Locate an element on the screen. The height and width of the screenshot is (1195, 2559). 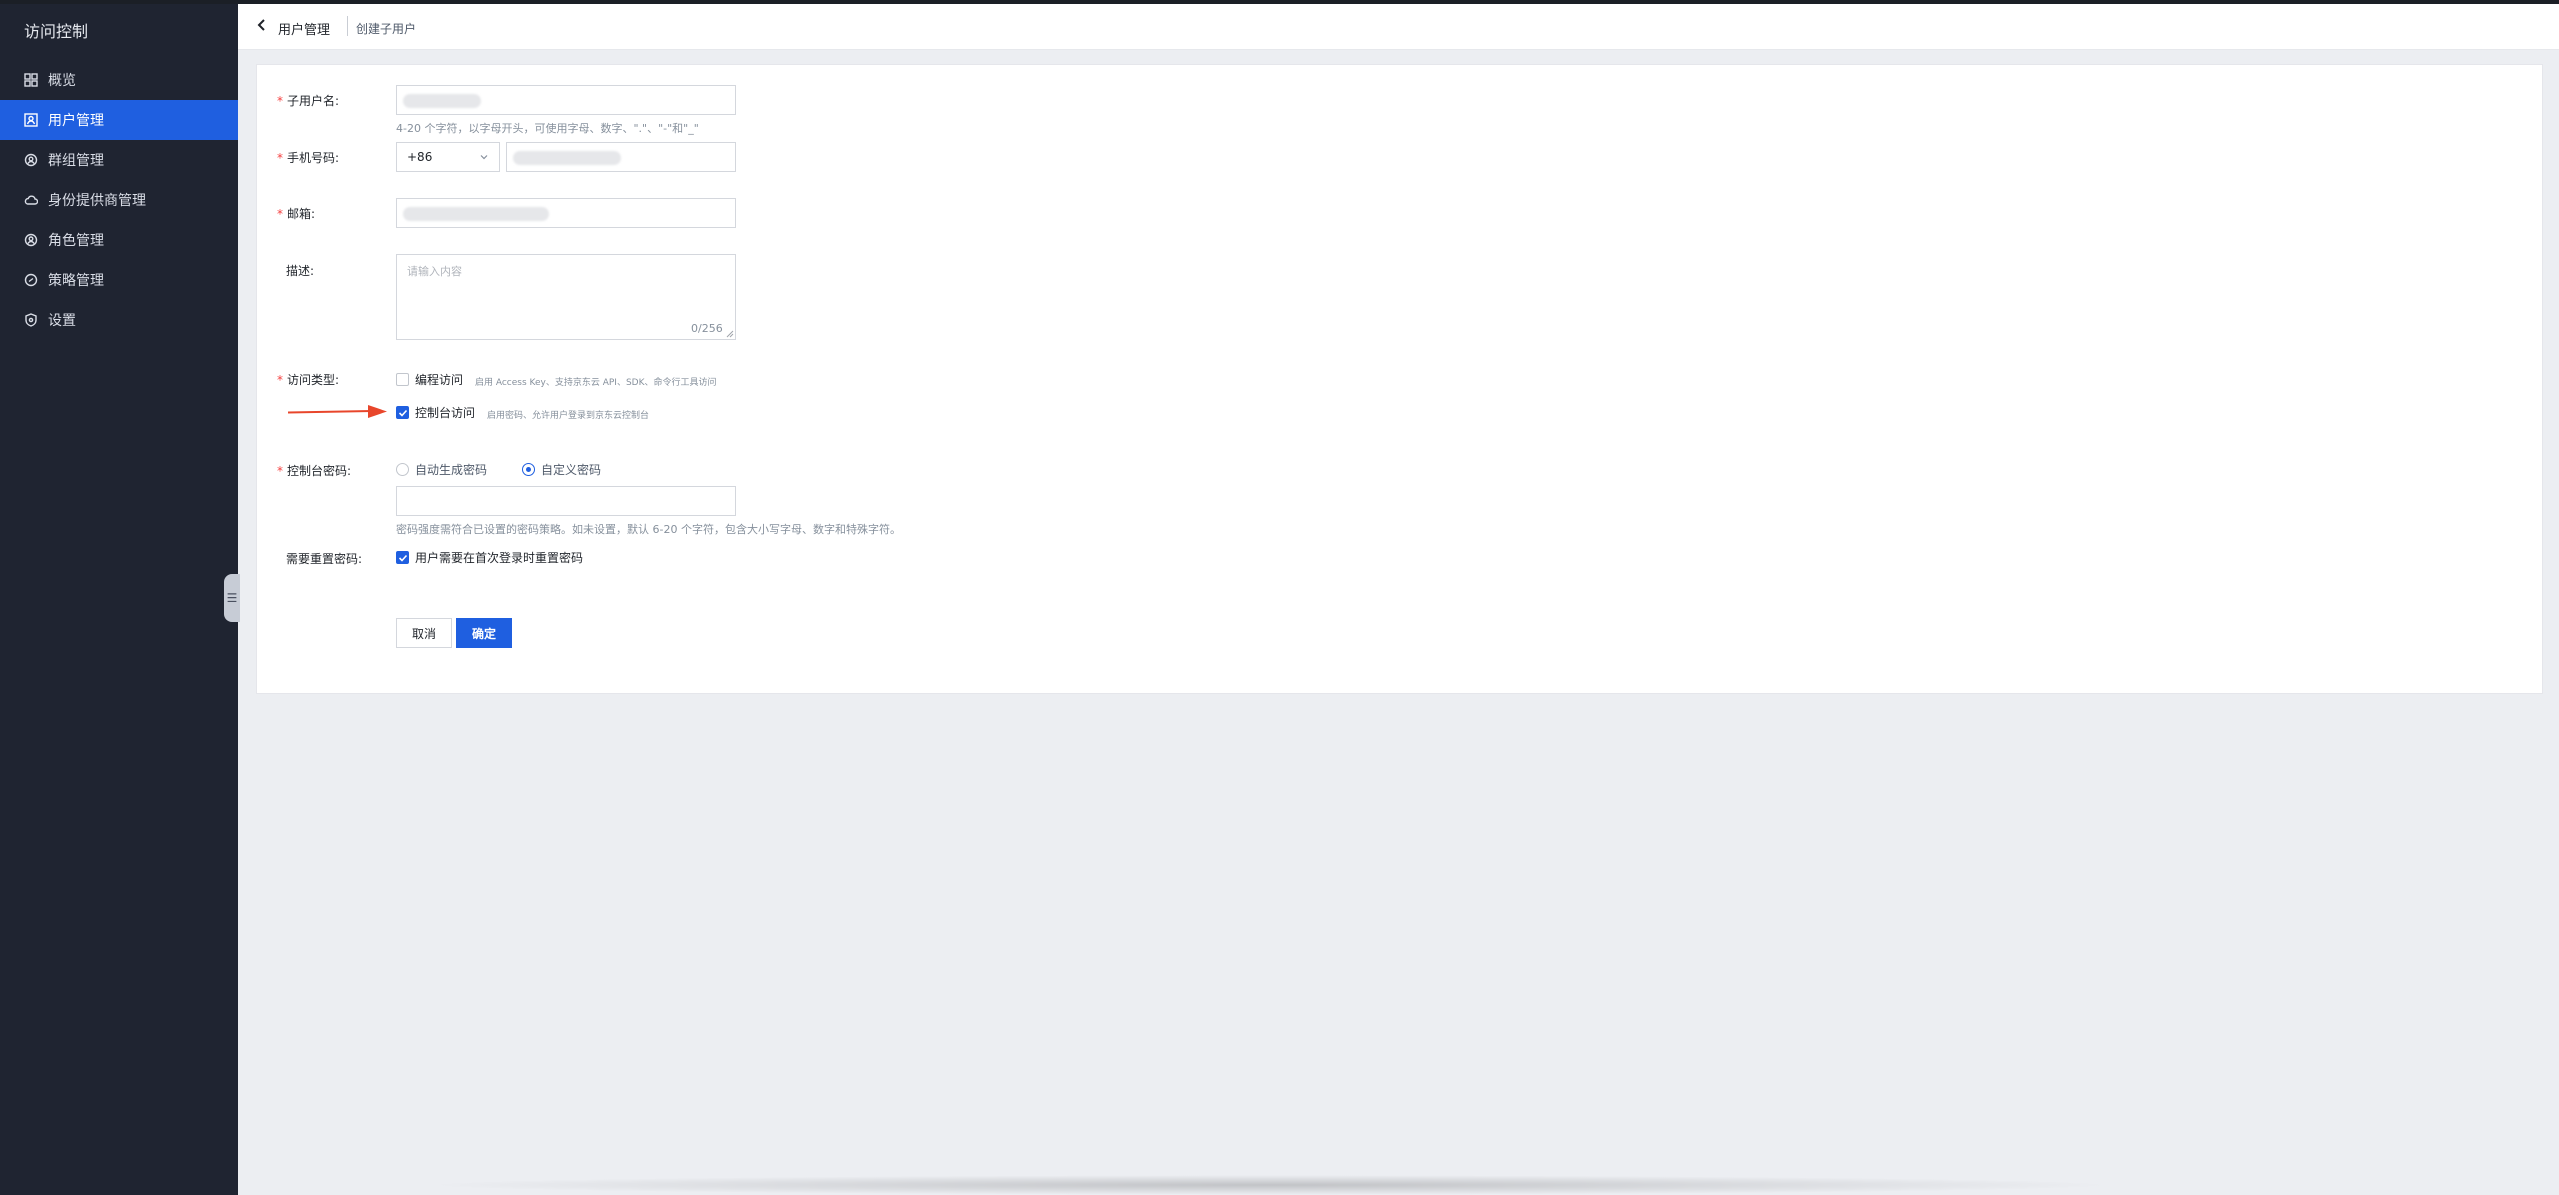
console-access-hint: 启用密码、允许用户登录到京东云控制台 is located at coordinates (568, 416).